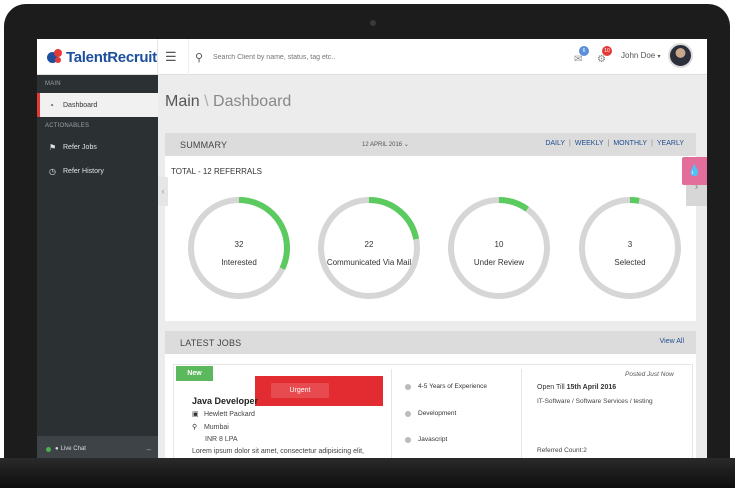 Image resolution: width=735 pixels, height=488 pixels. What do you see at coordinates (300, 390) in the screenshot?
I see `urgent-button: Urgent` at bounding box center [300, 390].